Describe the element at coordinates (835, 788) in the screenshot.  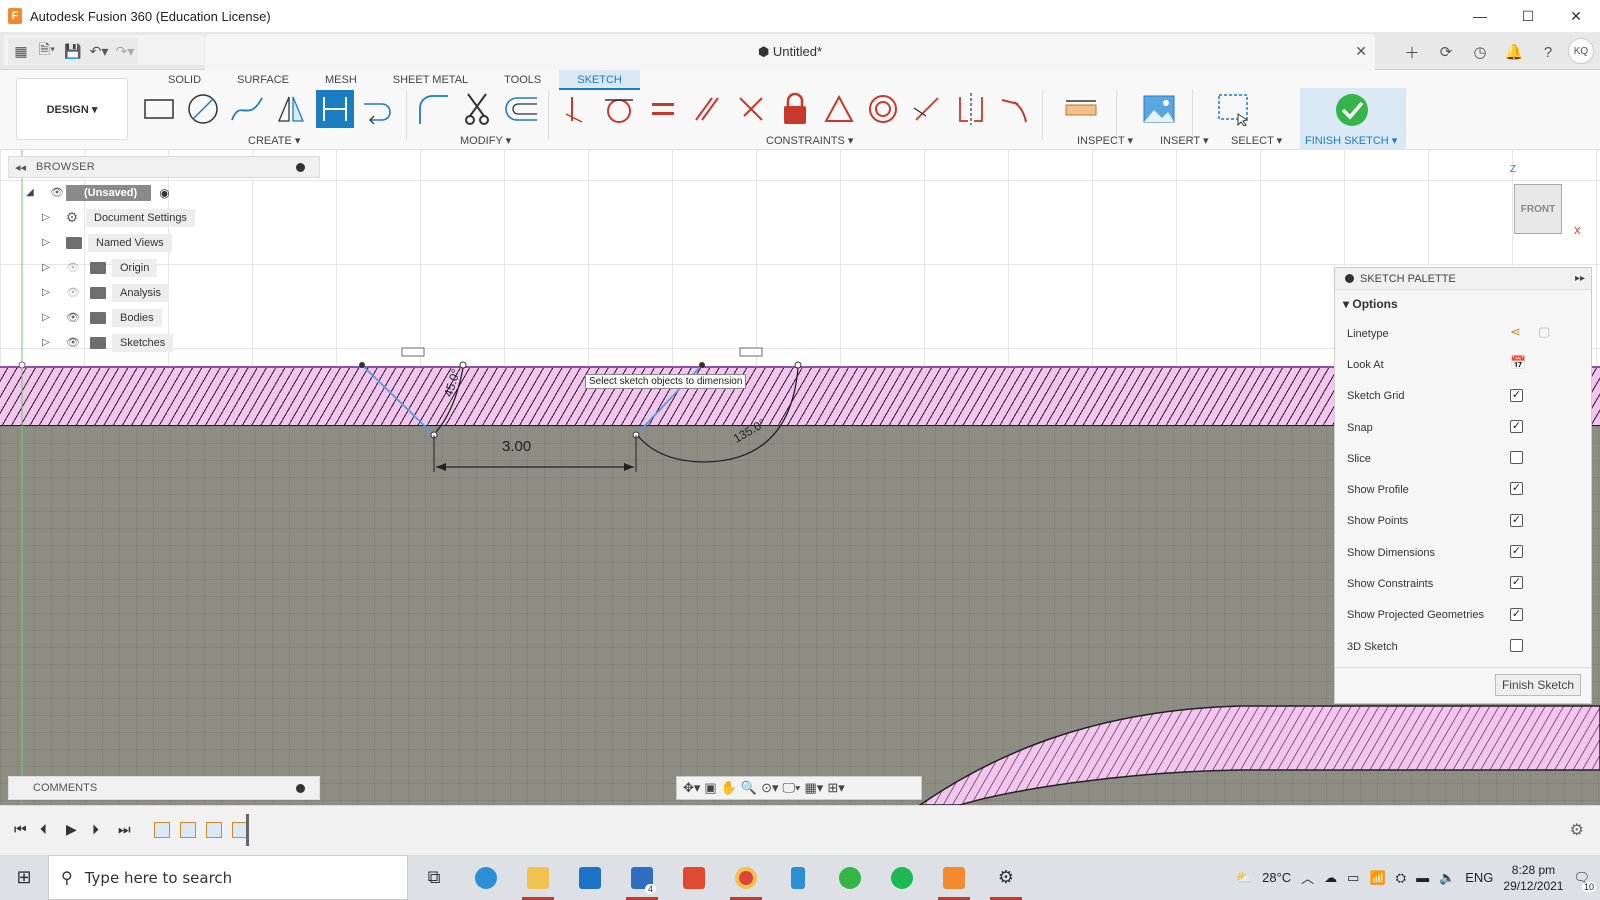
I see `viewports-icon: ⊞▾` at that location.